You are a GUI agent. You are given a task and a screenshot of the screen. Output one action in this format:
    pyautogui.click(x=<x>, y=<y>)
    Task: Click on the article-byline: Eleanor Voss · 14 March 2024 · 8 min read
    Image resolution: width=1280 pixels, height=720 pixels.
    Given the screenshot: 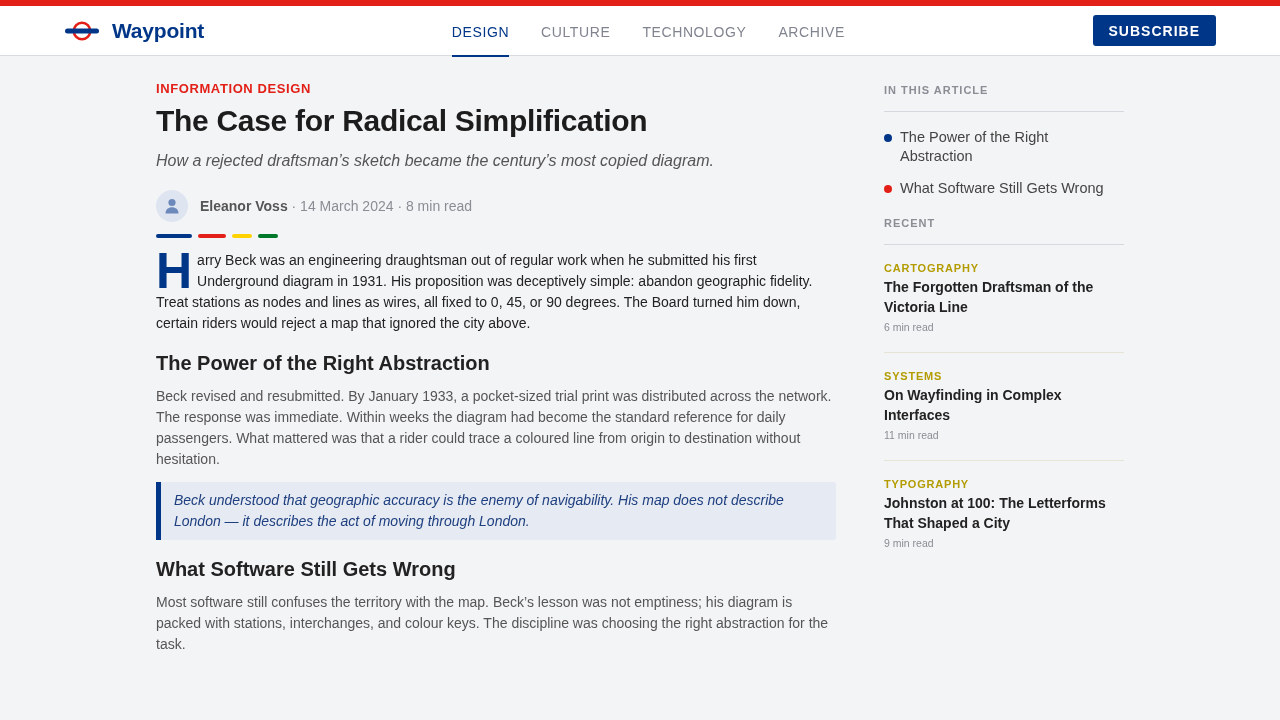 What is the action you would take?
    pyautogui.click(x=336, y=206)
    